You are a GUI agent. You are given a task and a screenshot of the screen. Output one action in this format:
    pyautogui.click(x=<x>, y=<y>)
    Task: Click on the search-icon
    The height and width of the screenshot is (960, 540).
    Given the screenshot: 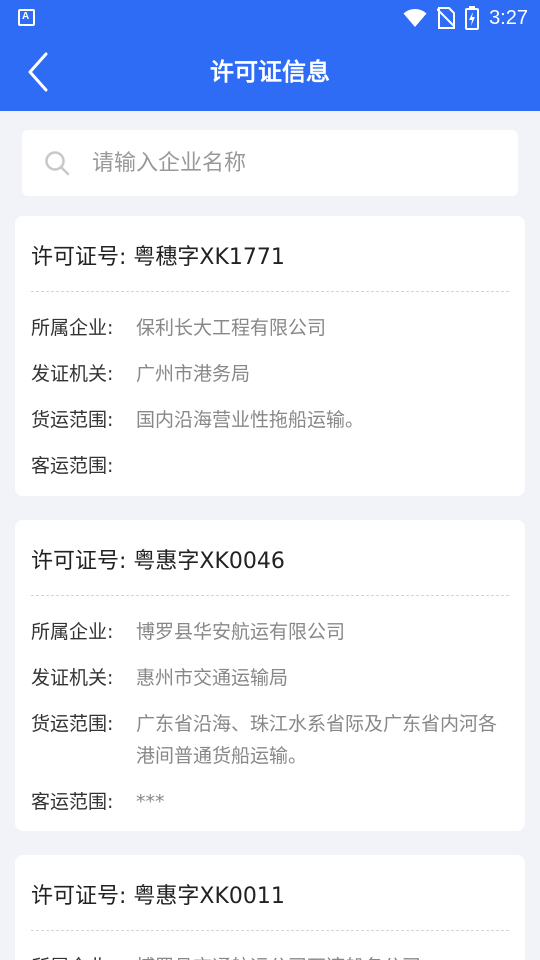 What is the action you would take?
    pyautogui.click(x=57, y=163)
    